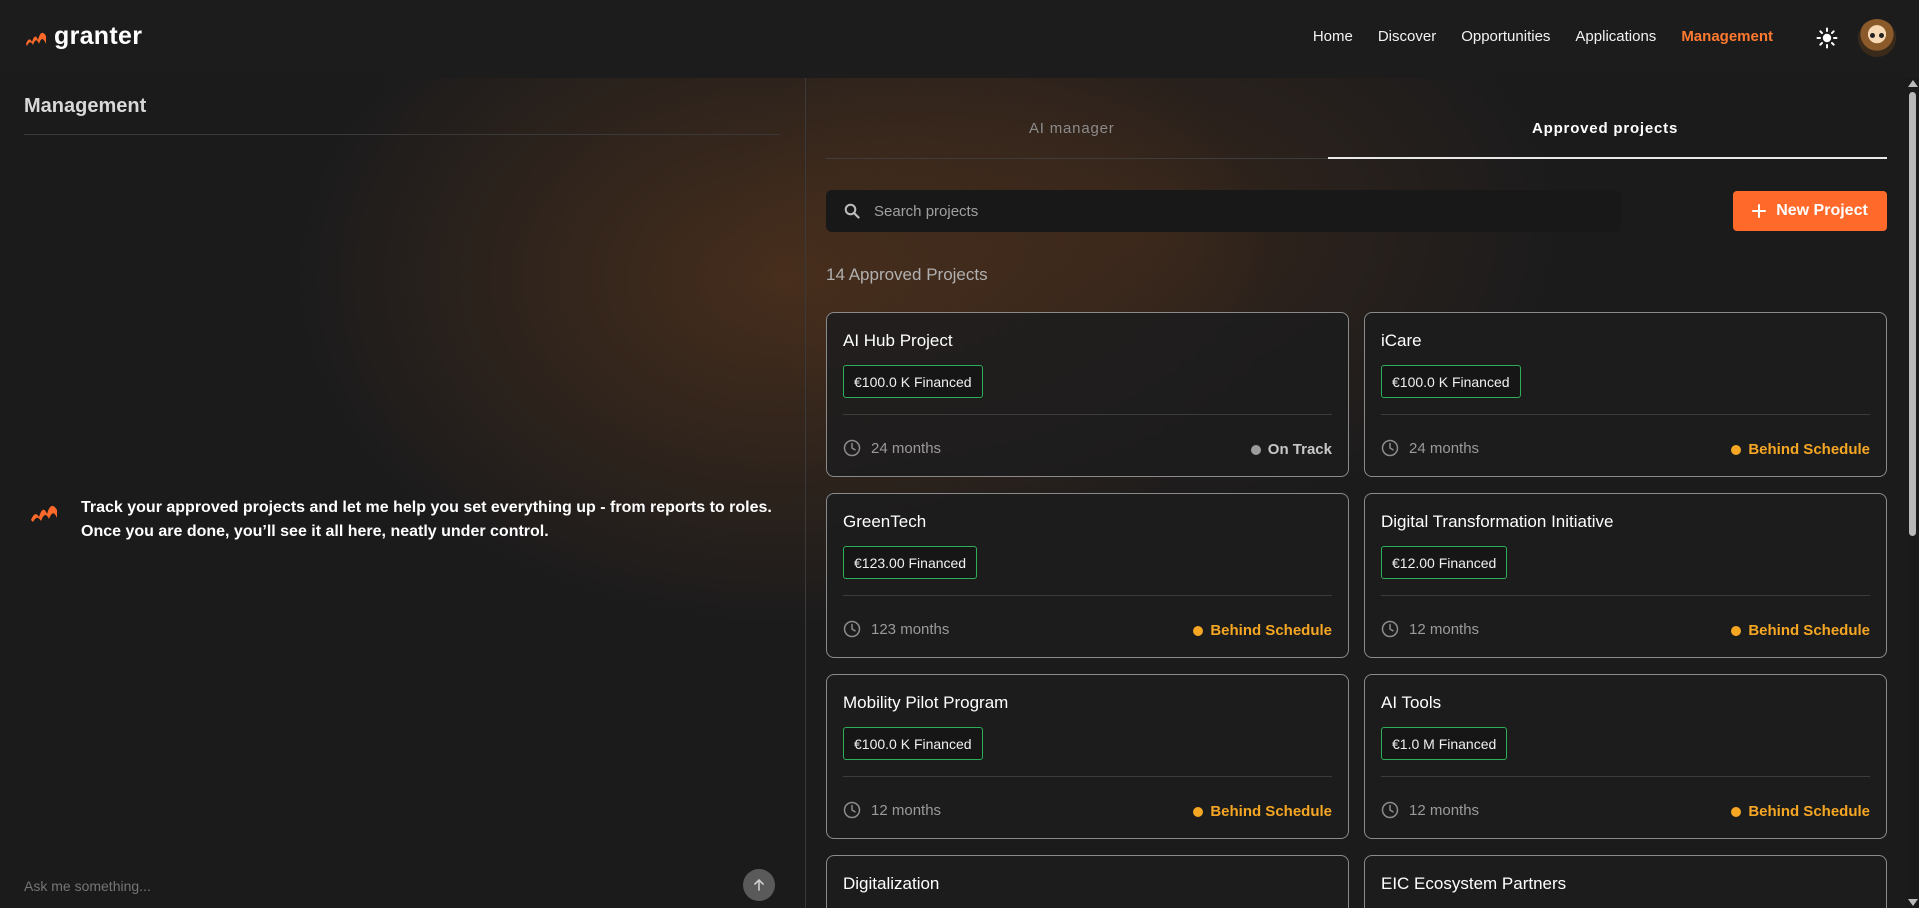 This screenshot has width=1919, height=908. What do you see at coordinates (36, 39) in the screenshot?
I see `granter-logo-icon` at bounding box center [36, 39].